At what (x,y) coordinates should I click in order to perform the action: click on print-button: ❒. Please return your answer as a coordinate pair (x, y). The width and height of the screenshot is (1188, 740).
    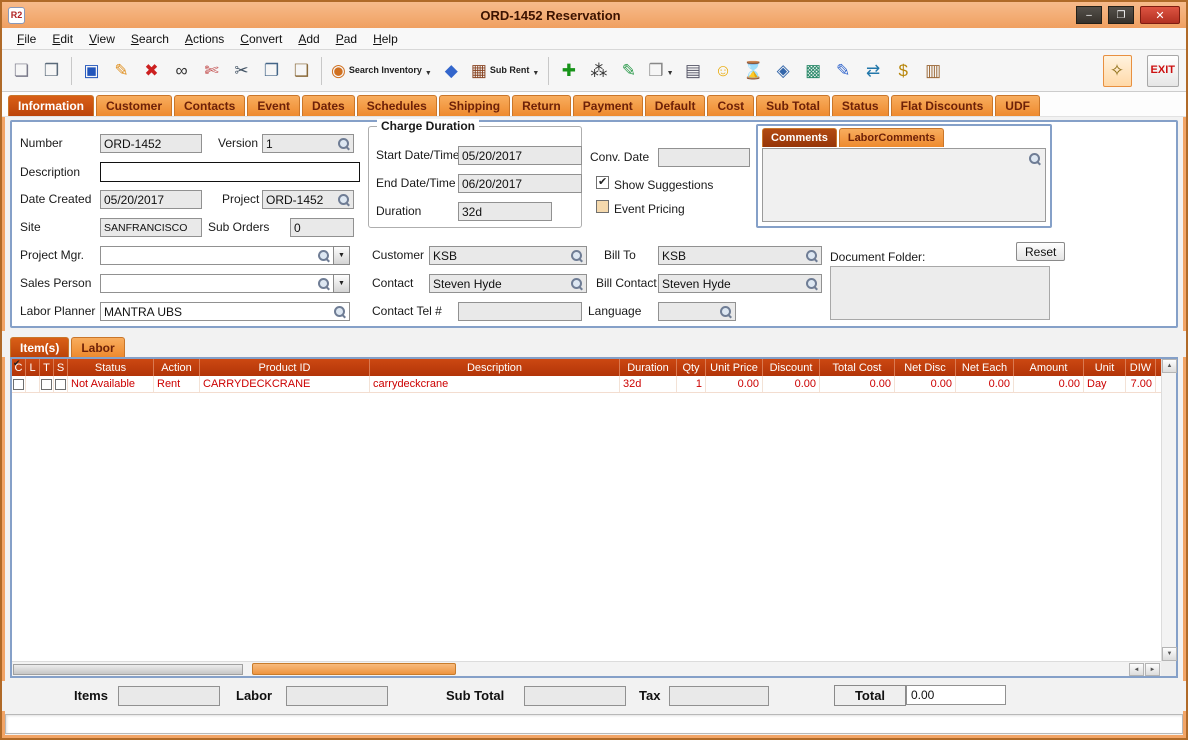
    Looking at the image, I should click on (51, 71).